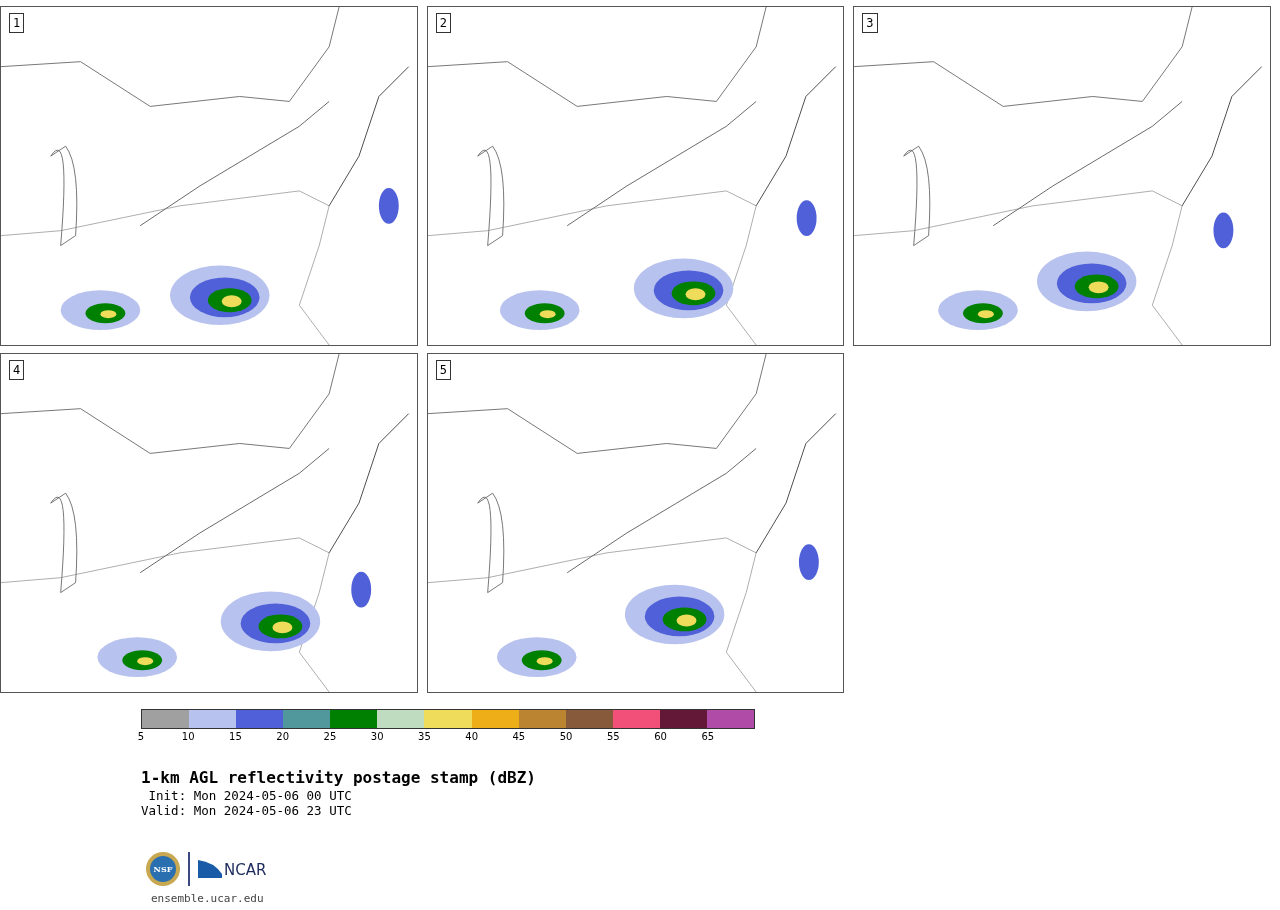  What do you see at coordinates (660, 737) in the screenshot?
I see `colorbar-tick-label: 60` at bounding box center [660, 737].